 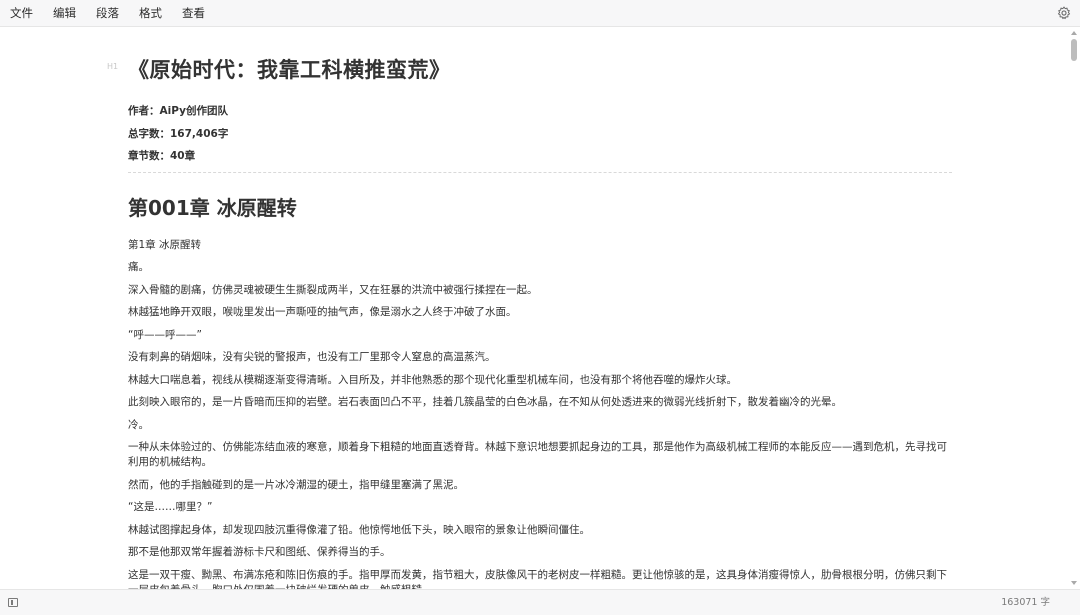 What do you see at coordinates (259, 552) in the screenshot?
I see `paragraph: 那不是他那双常年握着游标卡尺和图纸、保养得当的手。` at bounding box center [259, 552].